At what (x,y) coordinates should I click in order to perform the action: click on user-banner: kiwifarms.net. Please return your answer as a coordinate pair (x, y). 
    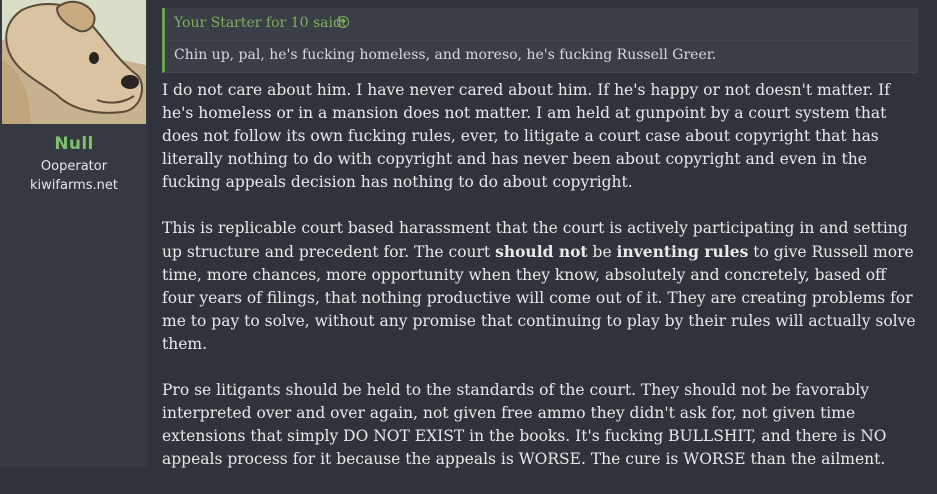
    Looking at the image, I should click on (74, 185).